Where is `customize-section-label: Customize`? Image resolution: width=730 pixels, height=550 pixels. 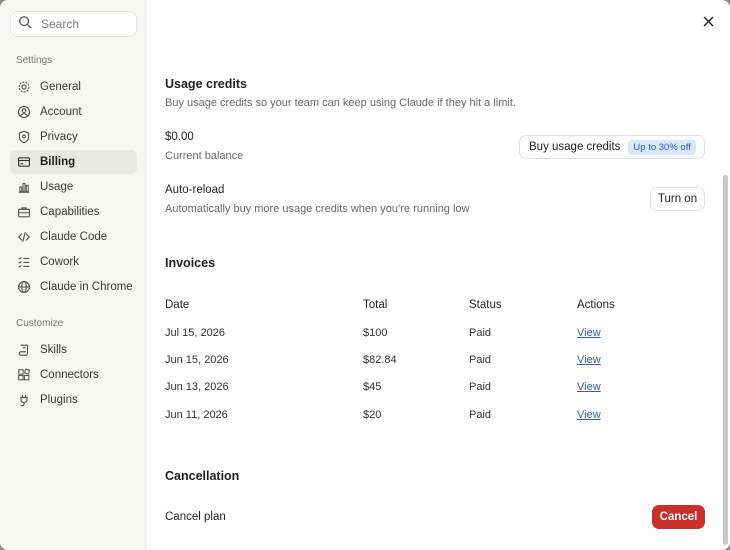
customize-section-label: Customize is located at coordinates (40, 323).